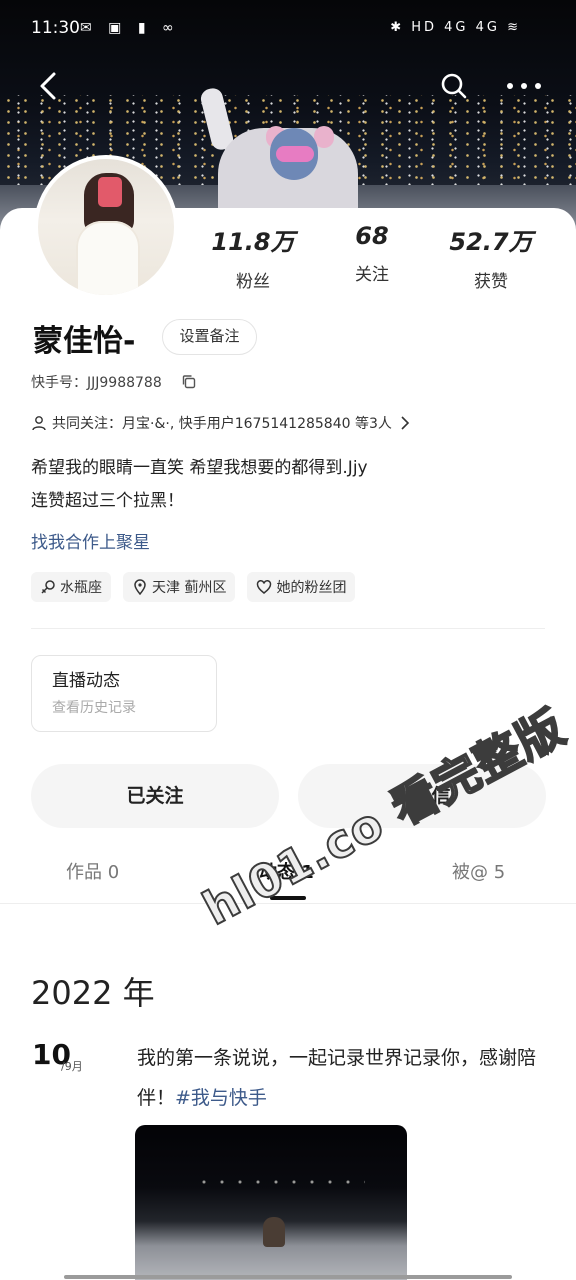  Describe the element at coordinates (221, 1098) in the screenshot. I see `hashtag-link: #我与快手` at that location.